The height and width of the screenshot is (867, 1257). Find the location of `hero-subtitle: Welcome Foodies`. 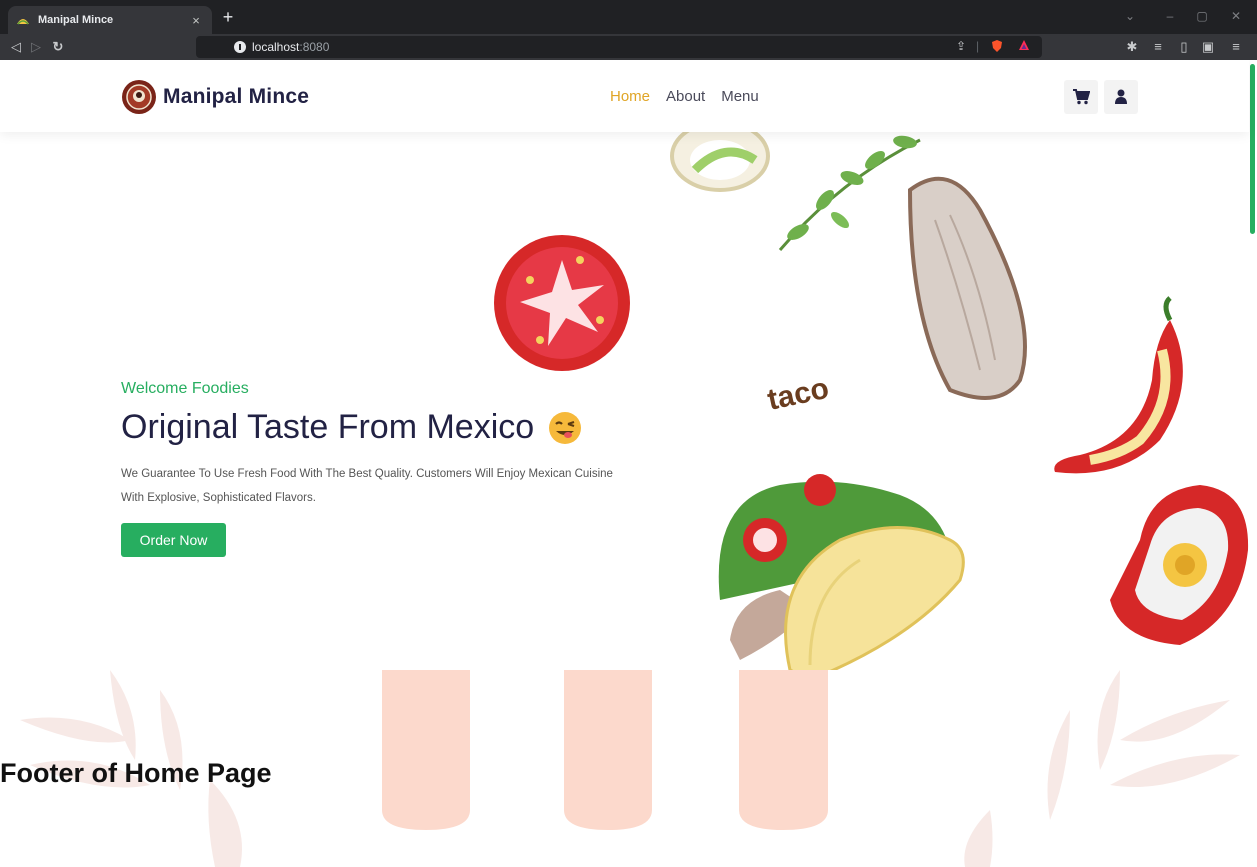

hero-subtitle: Welcome Foodies is located at coordinates (185, 388).